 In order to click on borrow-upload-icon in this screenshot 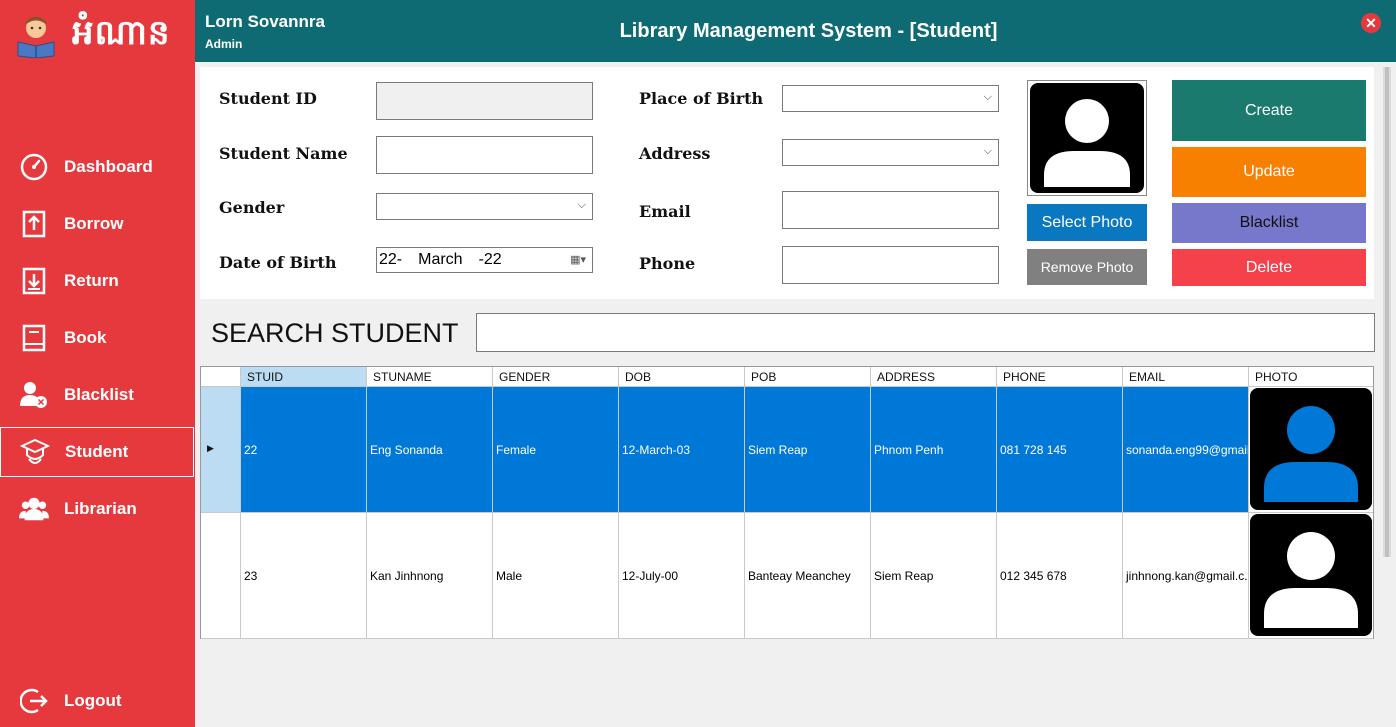, I will do `click(34, 224)`.